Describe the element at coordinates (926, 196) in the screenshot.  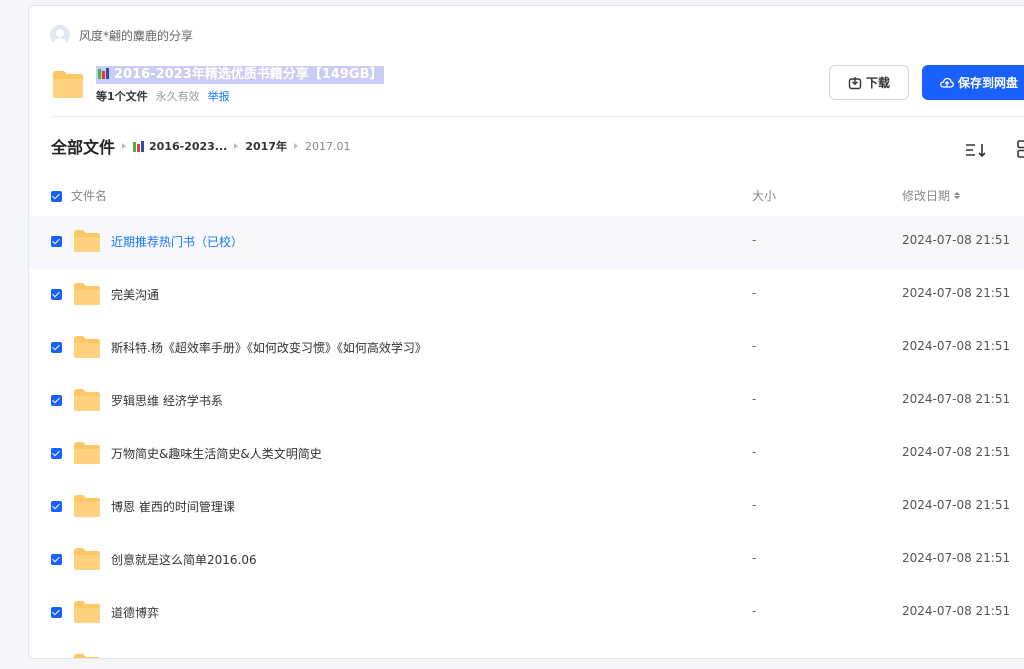
I see `column-date-label: 修改日期` at that location.